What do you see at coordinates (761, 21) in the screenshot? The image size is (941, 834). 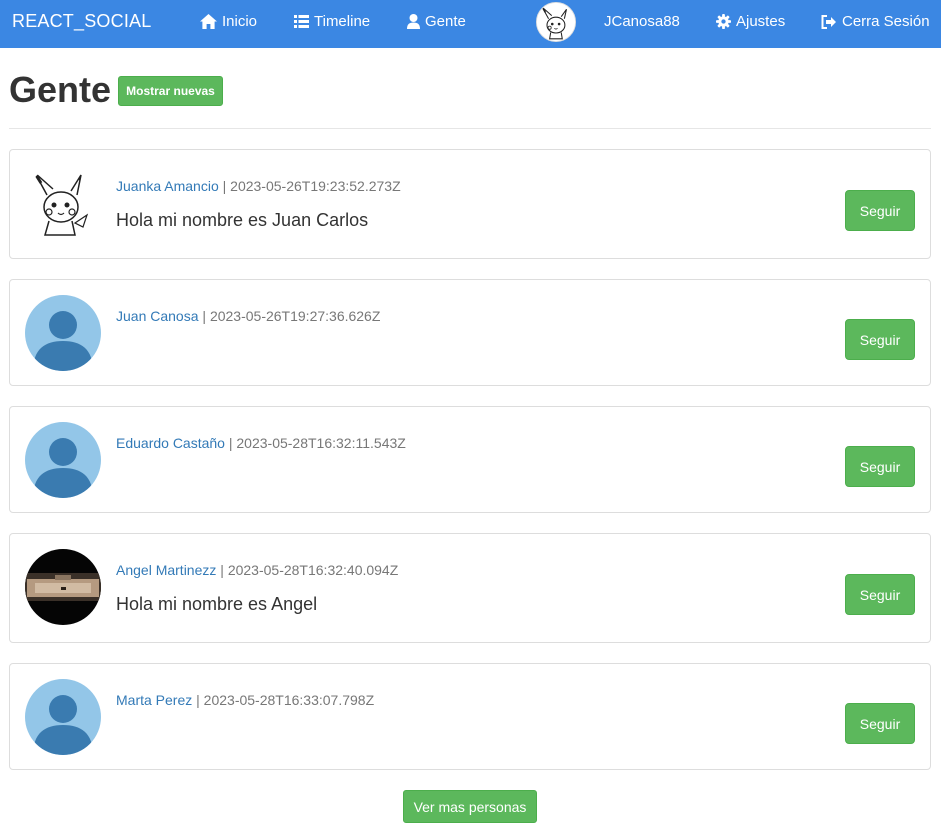 I see `nav-ajustes-label: Ajustes` at bounding box center [761, 21].